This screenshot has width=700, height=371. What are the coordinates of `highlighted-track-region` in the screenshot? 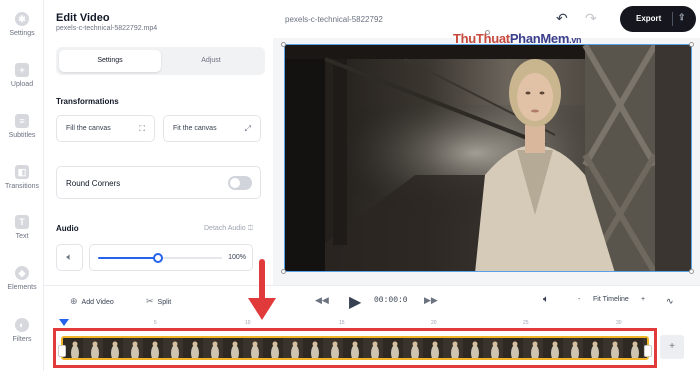 It's located at (355, 348).